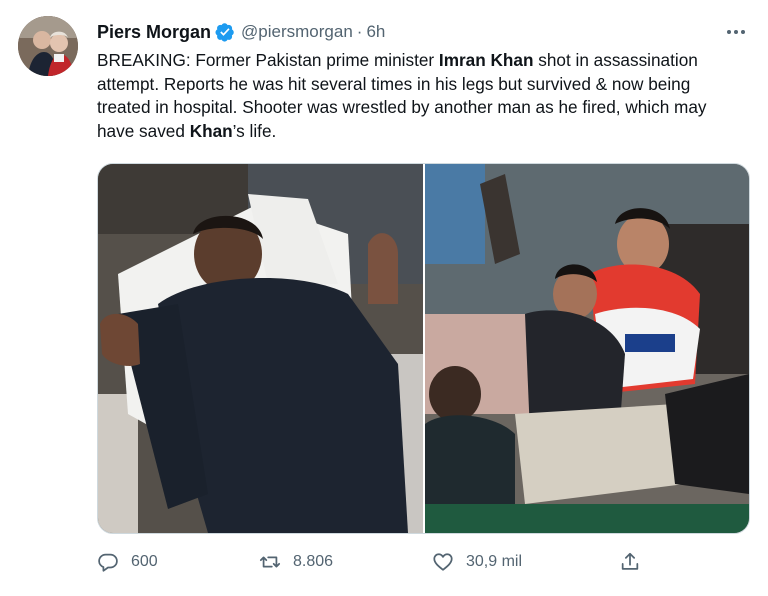 Image resolution: width=768 pixels, height=596 pixels. What do you see at coordinates (313, 561) in the screenshot?
I see `retweet-count: 8.806` at bounding box center [313, 561].